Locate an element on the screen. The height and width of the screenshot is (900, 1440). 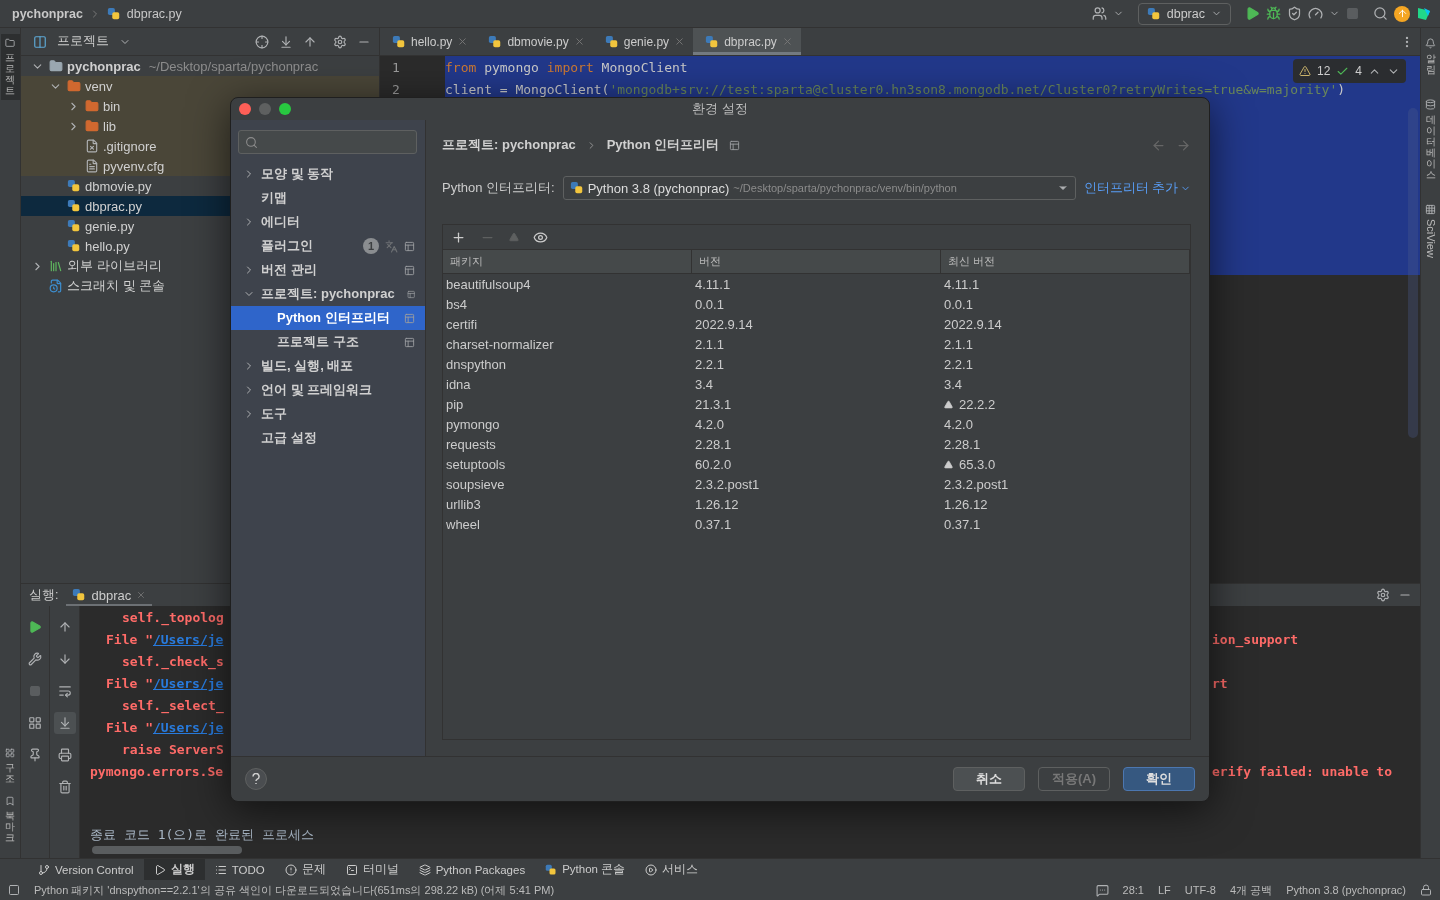
cursor-position: 28:1 is located at coordinates (1133, 890).